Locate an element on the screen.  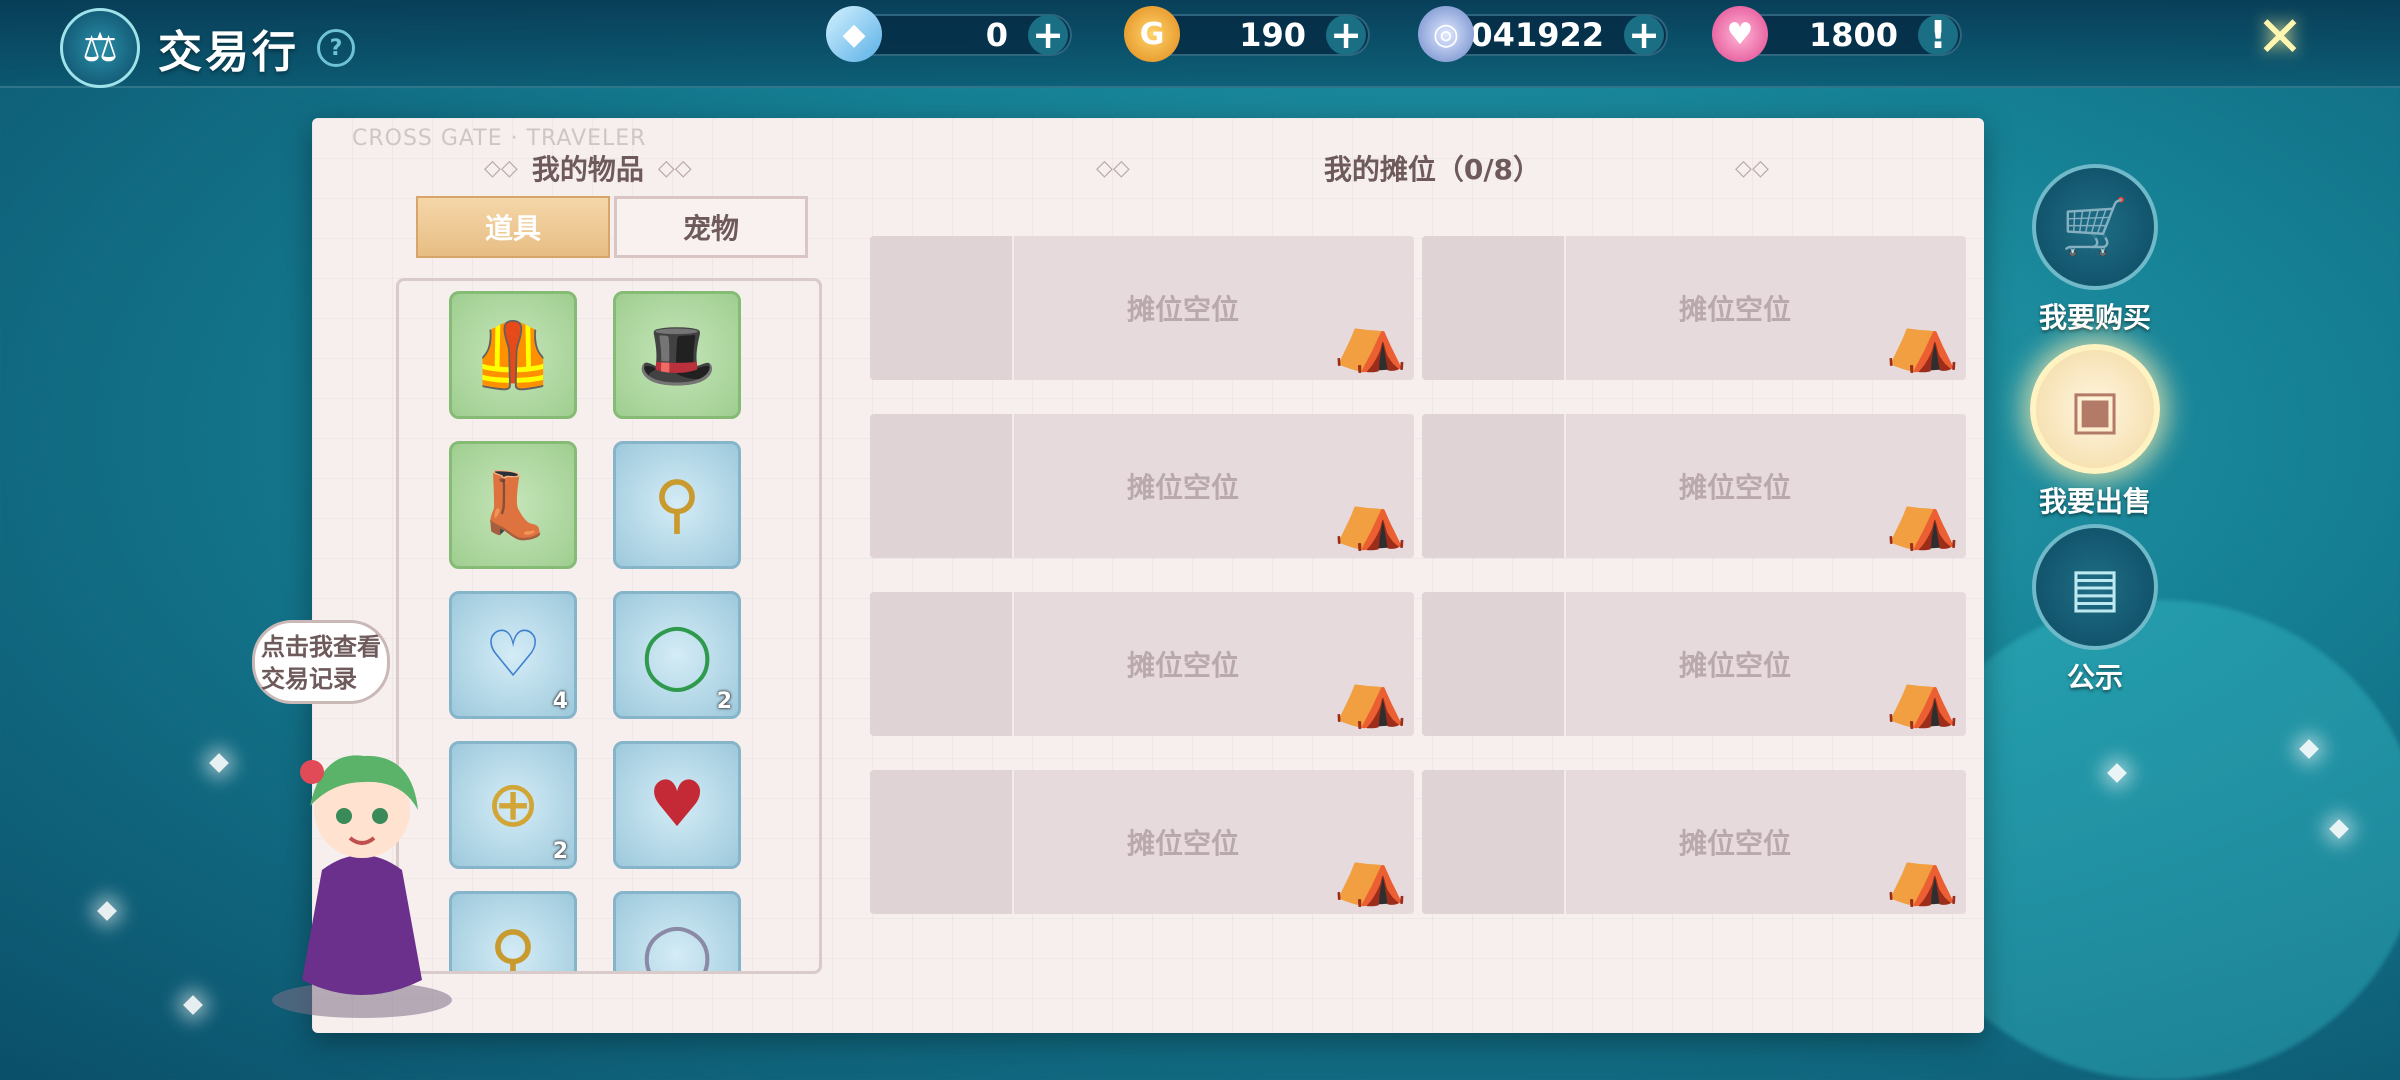
nav-bulletin: ▤ 公示 is located at coordinates (2095, 610).